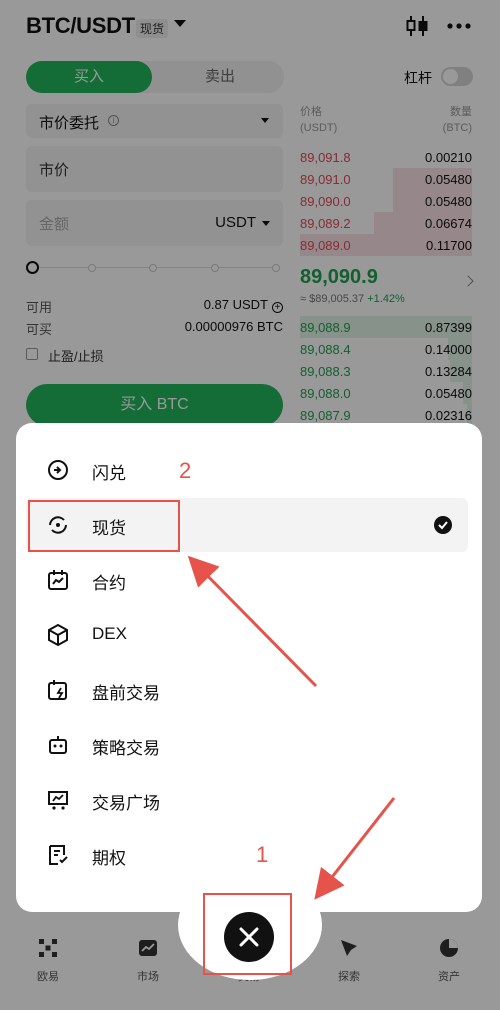  Describe the element at coordinates (291, 727) in the screenshot. I see `annotation-arrows` at that location.